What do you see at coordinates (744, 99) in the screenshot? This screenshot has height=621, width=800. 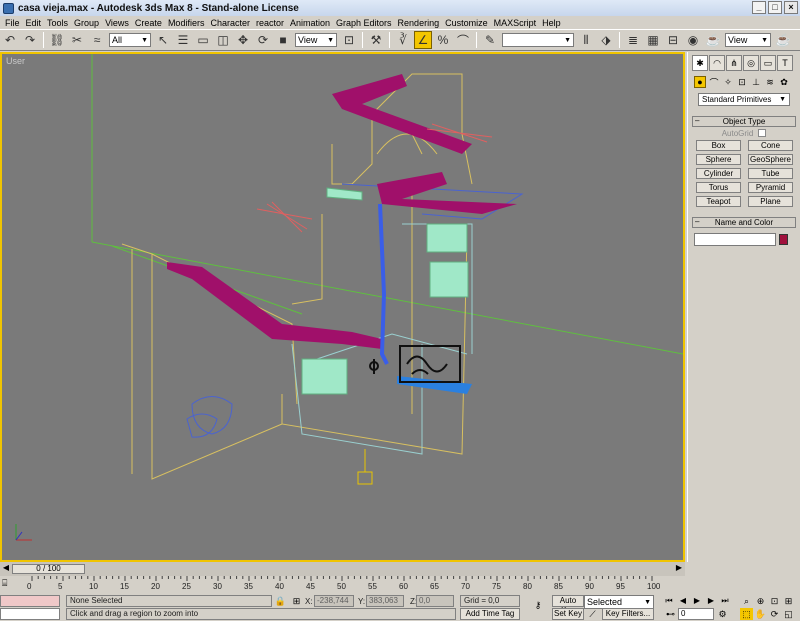 I see `category-dropdown: Standard Primitives ▼` at bounding box center [744, 99].